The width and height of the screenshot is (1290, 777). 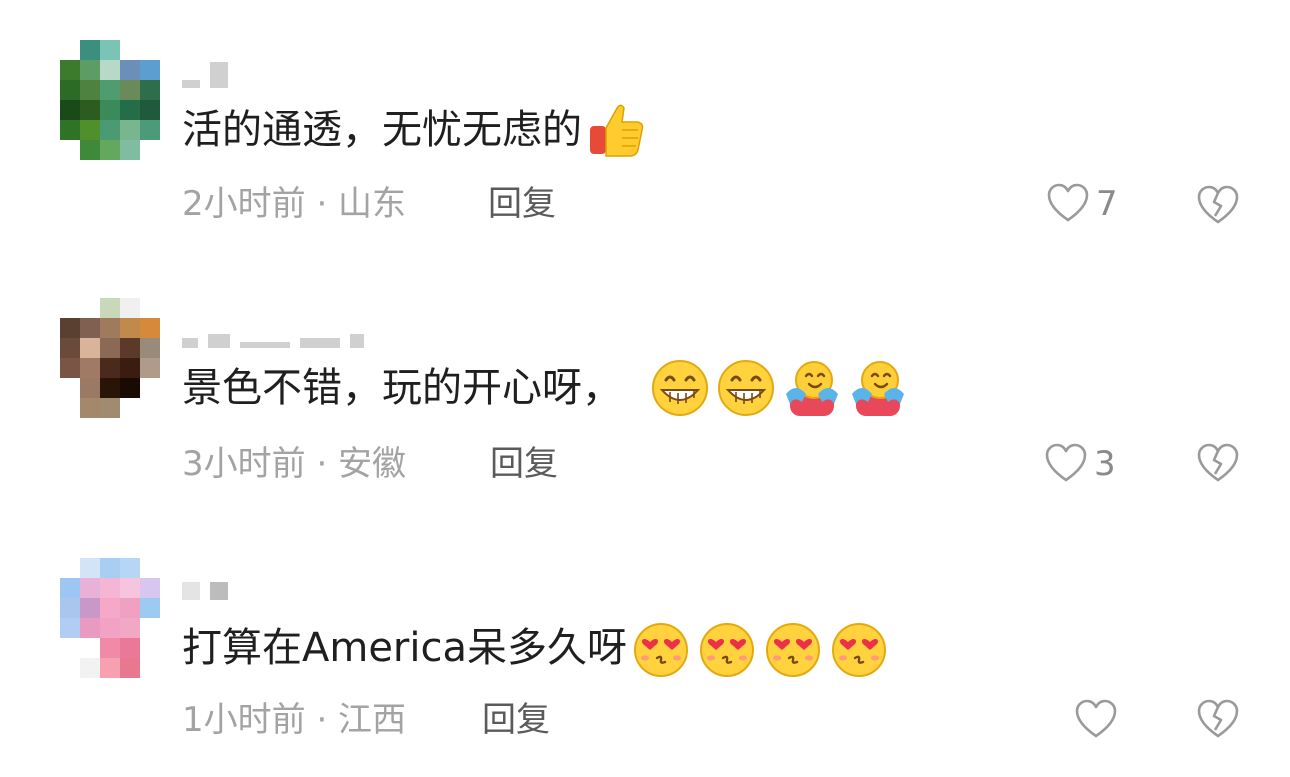 I want to click on comment-body: 景色不错，玩的开心呀，, so click(x=402, y=388).